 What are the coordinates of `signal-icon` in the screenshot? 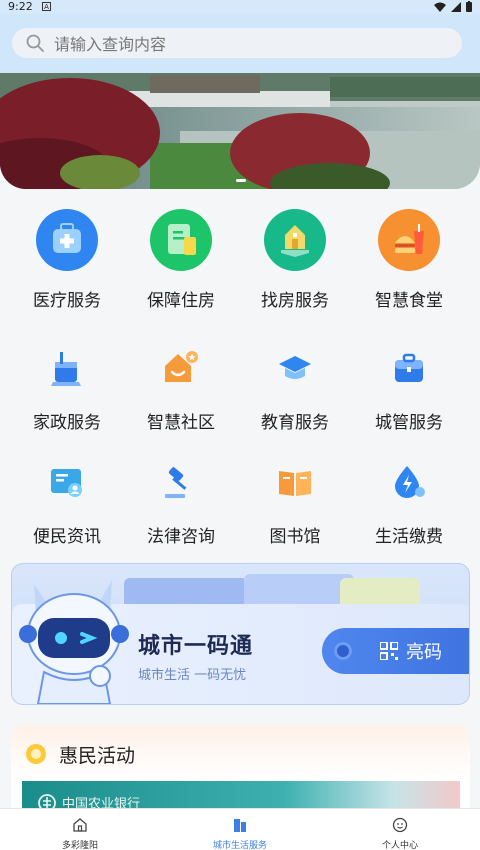 It's located at (456, 6).